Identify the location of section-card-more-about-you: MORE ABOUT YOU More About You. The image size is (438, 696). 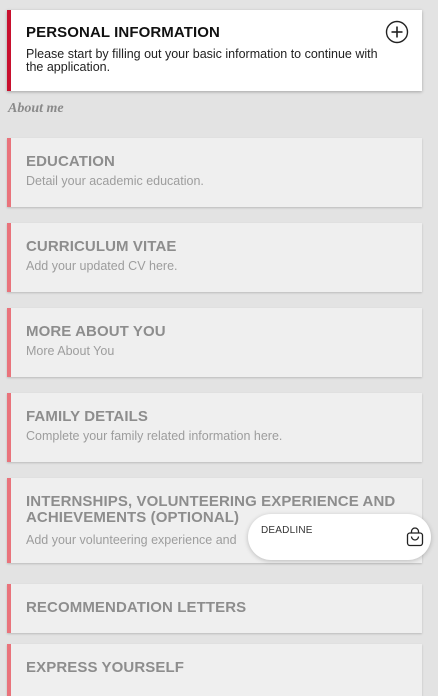
(214, 342).